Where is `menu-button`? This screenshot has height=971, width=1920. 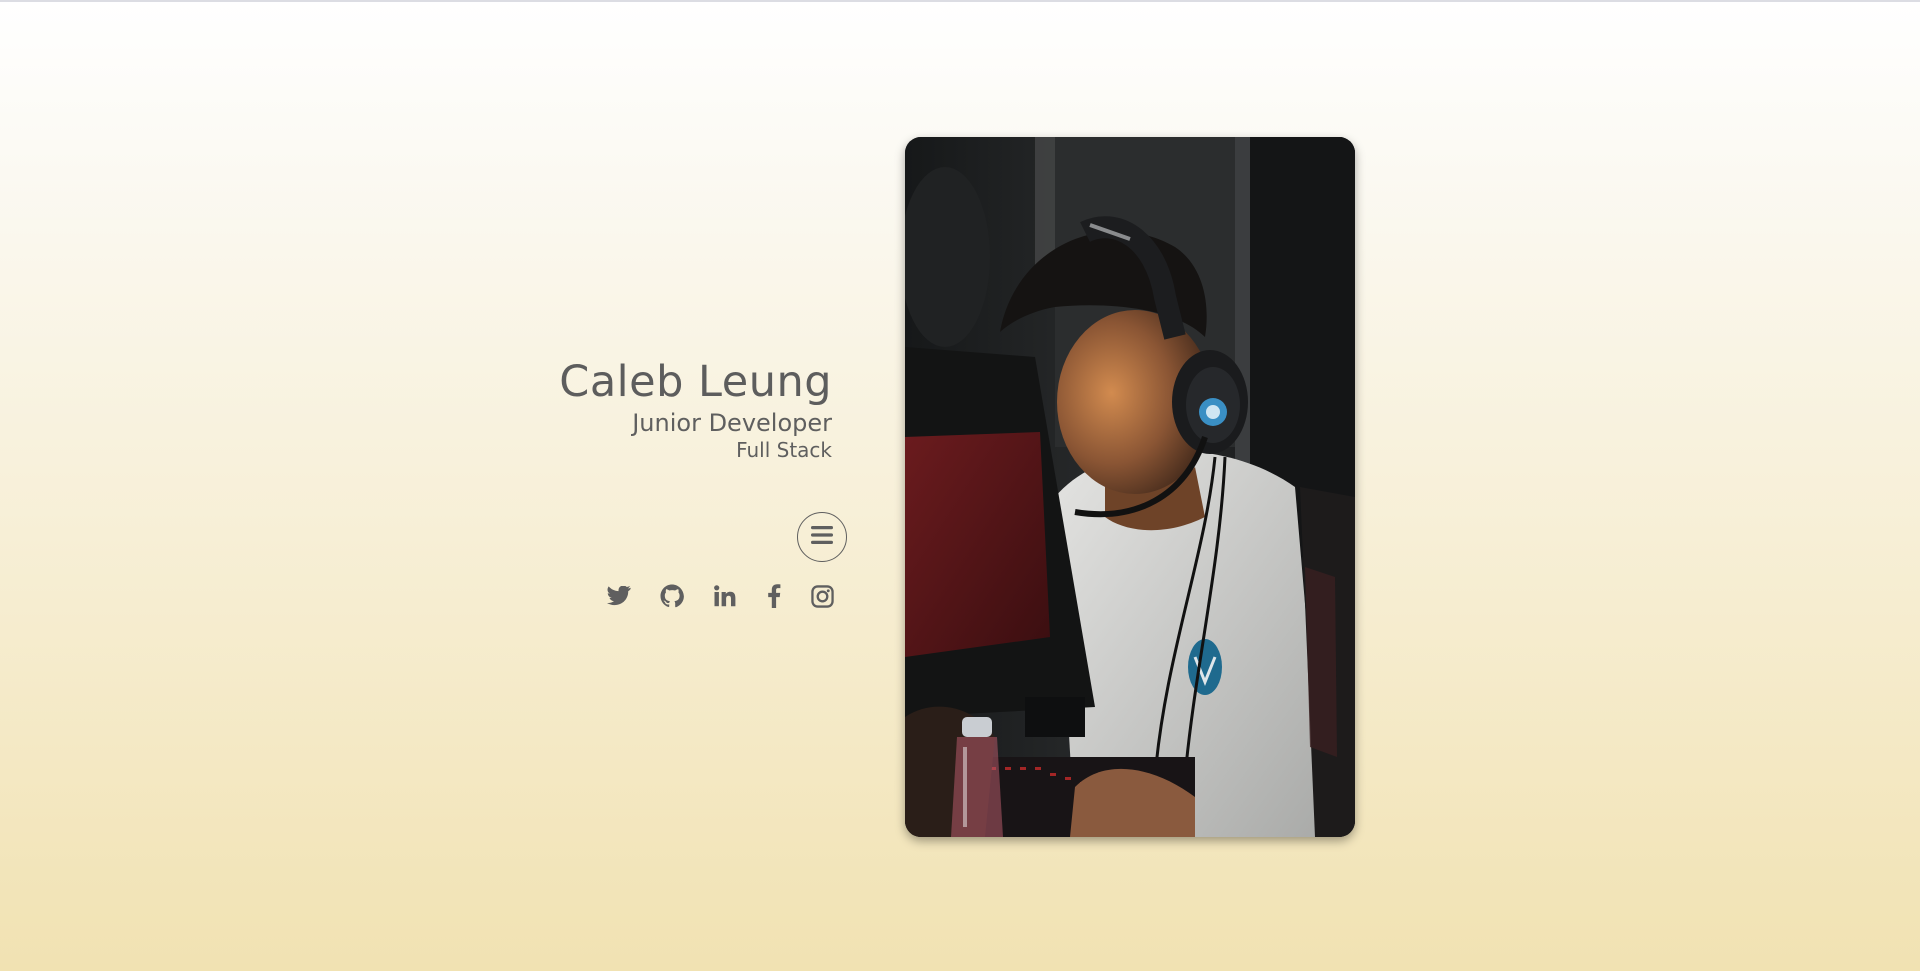 menu-button is located at coordinates (822, 537).